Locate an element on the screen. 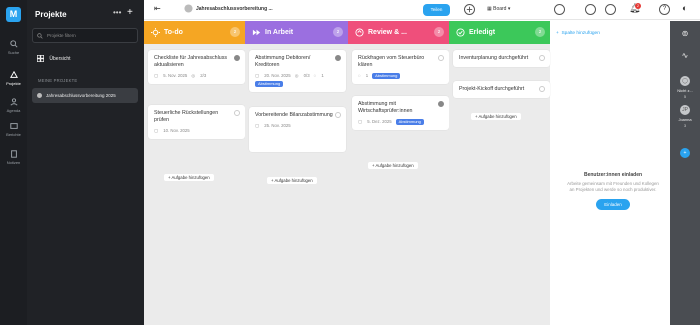  search-placeholder: Projekte filtern is located at coordinates (61, 35).